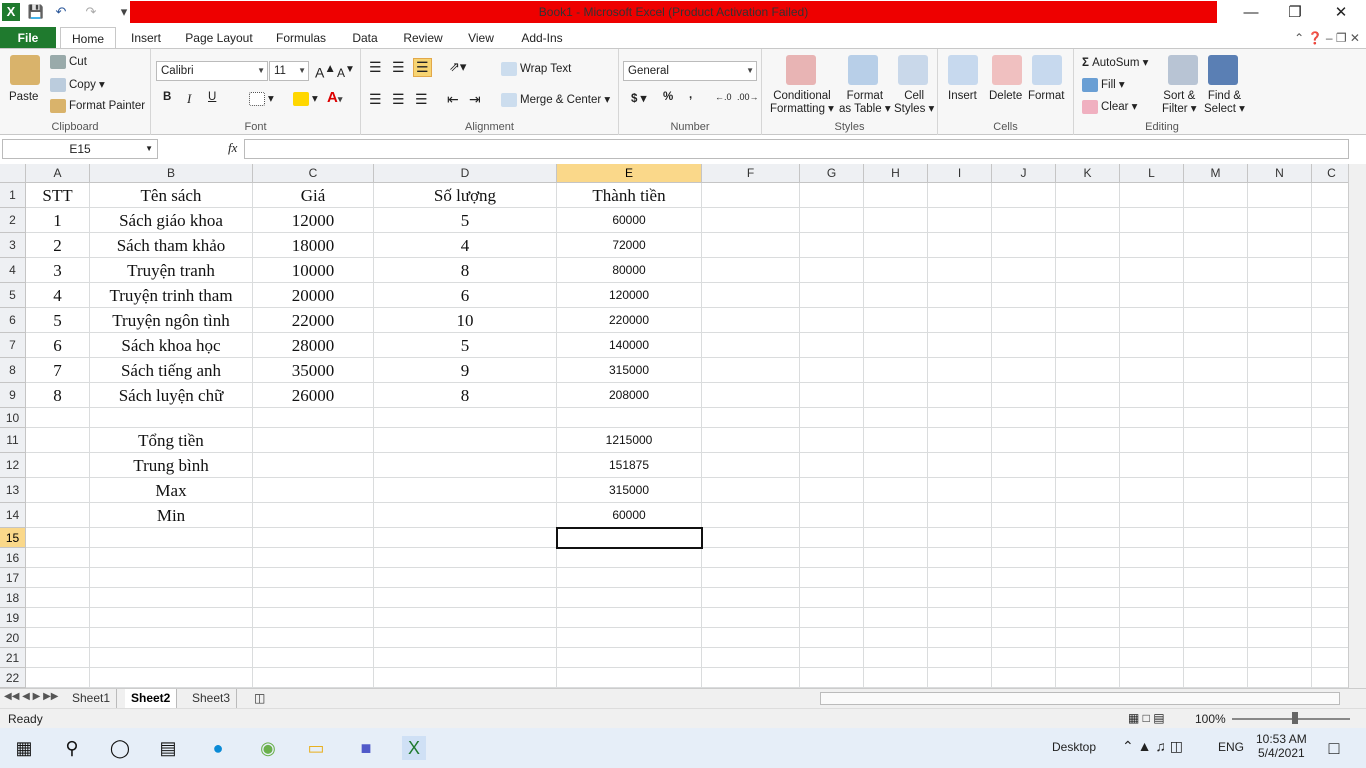 Image resolution: width=1366 pixels, height=768 pixels. What do you see at coordinates (58, 320) in the screenshot?
I see `cell: 5` at bounding box center [58, 320].